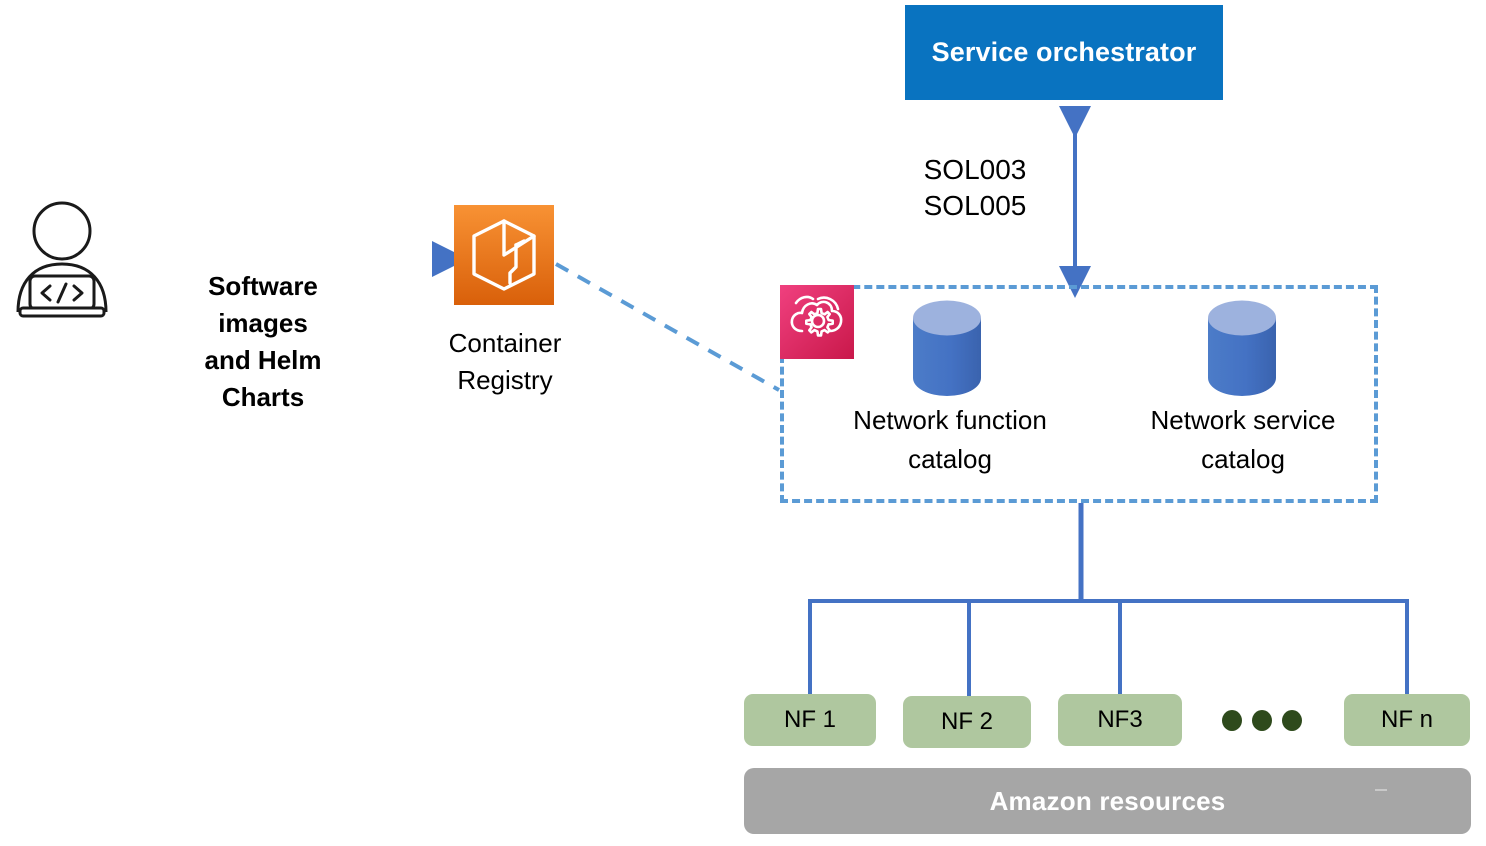  What do you see at coordinates (947, 348) in the screenshot?
I see `network-function-catalog-database-cylinder-icon` at bounding box center [947, 348].